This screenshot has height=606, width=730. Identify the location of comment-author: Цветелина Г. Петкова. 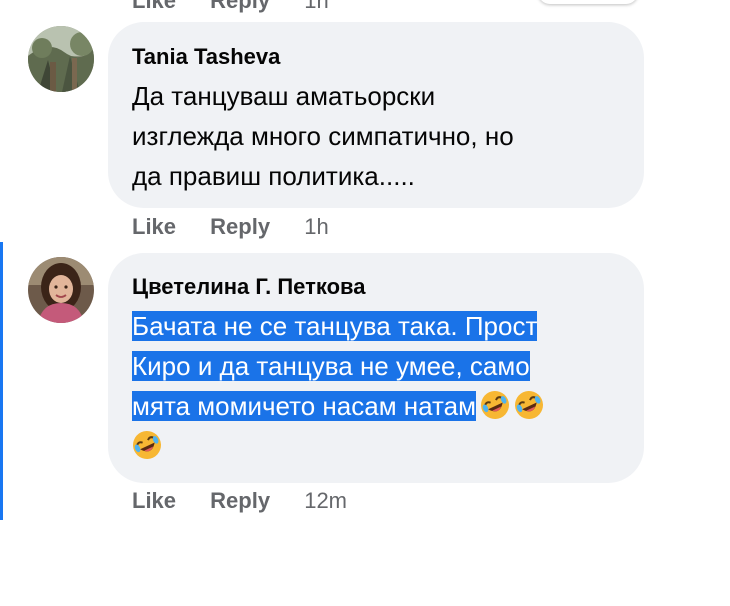
(249, 287).